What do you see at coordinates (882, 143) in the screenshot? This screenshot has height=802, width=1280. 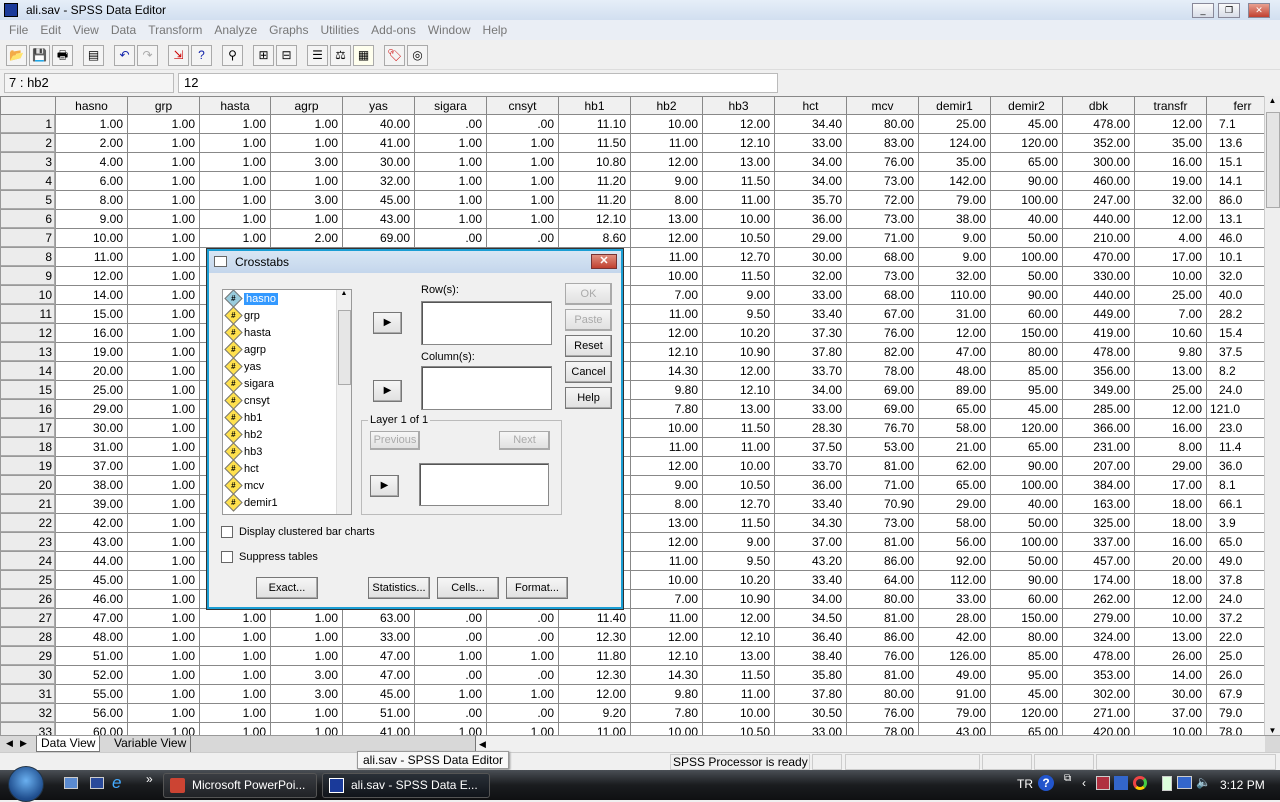 I see `cell-mcv: 83.00` at bounding box center [882, 143].